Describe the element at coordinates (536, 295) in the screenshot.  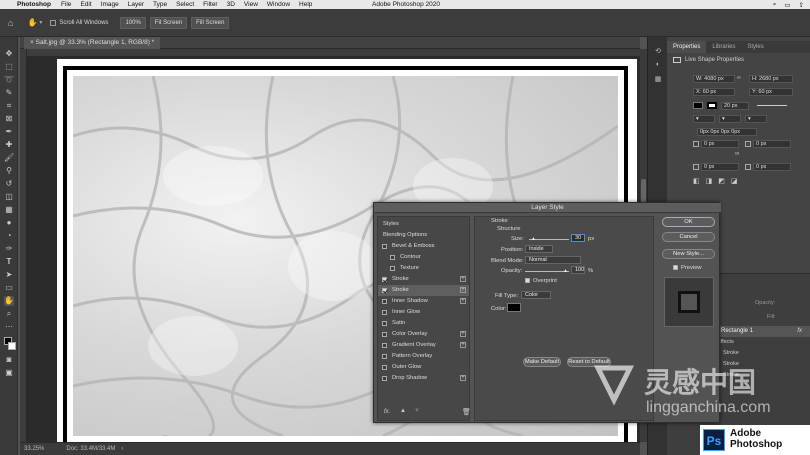
I see `fill-type-select: Color` at that location.